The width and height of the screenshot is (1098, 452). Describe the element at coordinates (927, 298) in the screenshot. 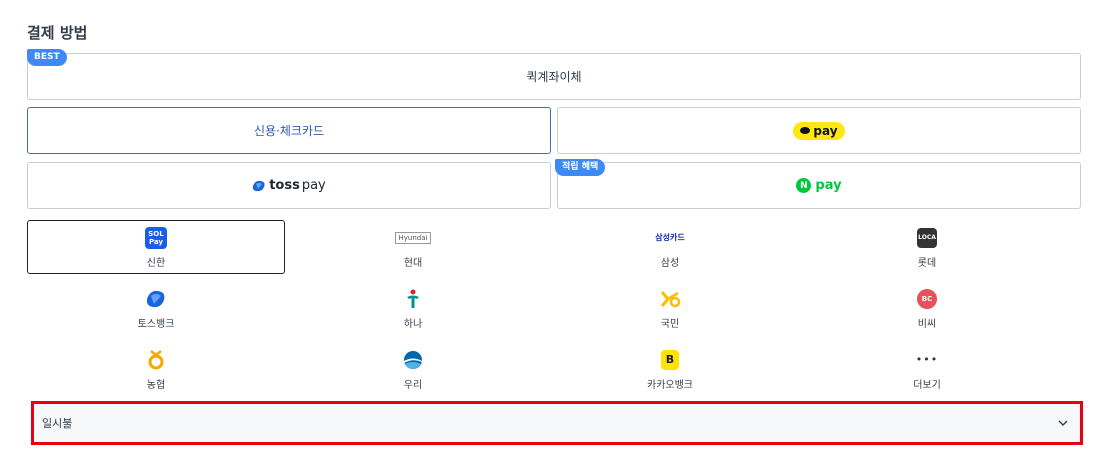

I see `bc-icon: BC` at that location.